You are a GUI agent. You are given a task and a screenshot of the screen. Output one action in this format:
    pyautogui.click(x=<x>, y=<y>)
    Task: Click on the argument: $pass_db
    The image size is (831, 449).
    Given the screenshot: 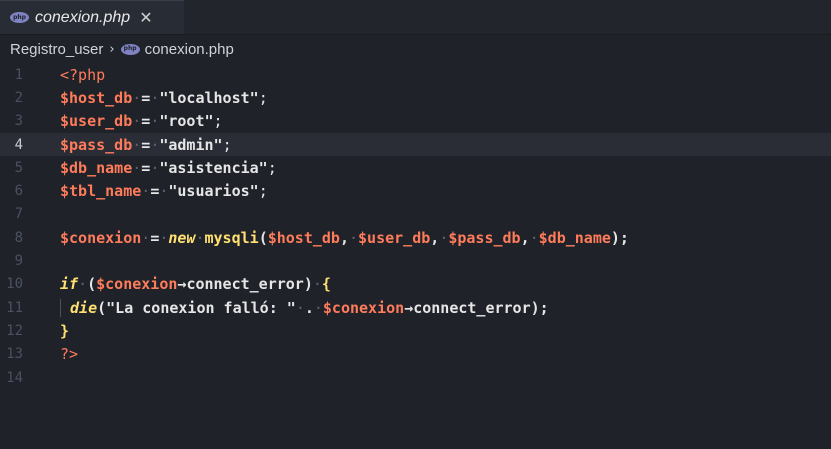 What is the action you would take?
    pyautogui.click(x=484, y=237)
    